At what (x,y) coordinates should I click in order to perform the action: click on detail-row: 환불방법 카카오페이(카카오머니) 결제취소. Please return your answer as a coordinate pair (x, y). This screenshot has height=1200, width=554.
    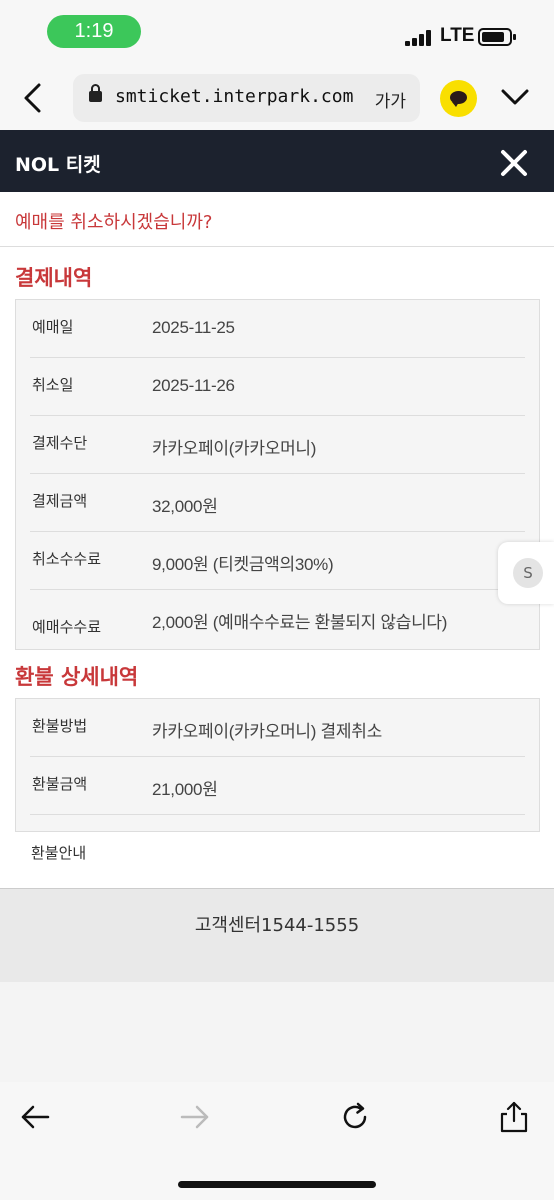
    Looking at the image, I should click on (277, 728).